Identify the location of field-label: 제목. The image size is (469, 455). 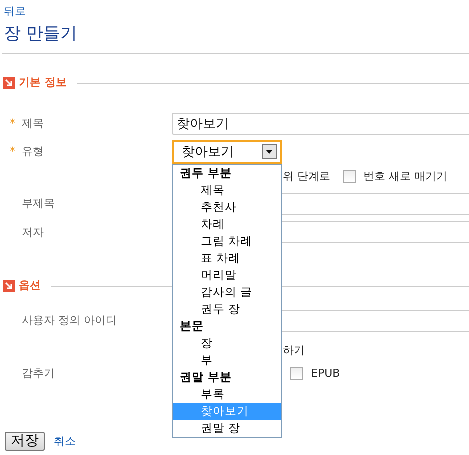
(33, 123).